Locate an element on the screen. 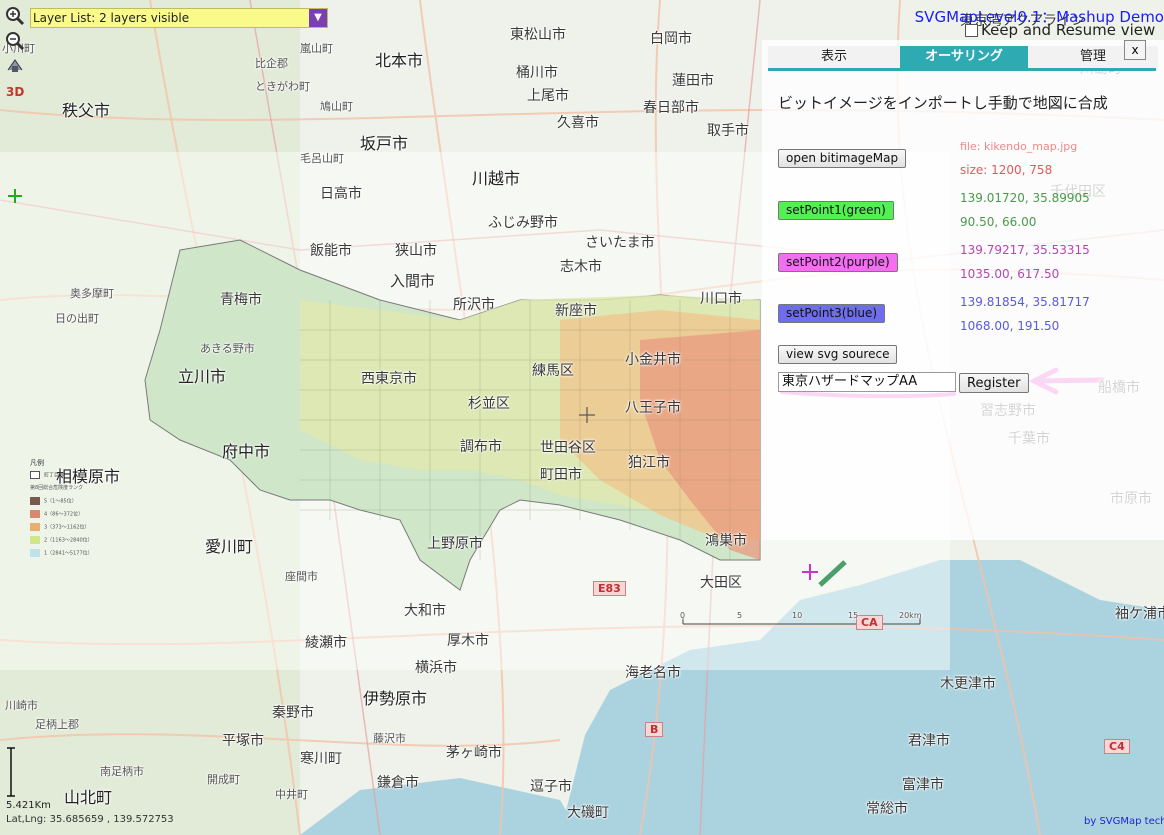 The height and width of the screenshot is (835, 1164). register-button: Register is located at coordinates (994, 383).